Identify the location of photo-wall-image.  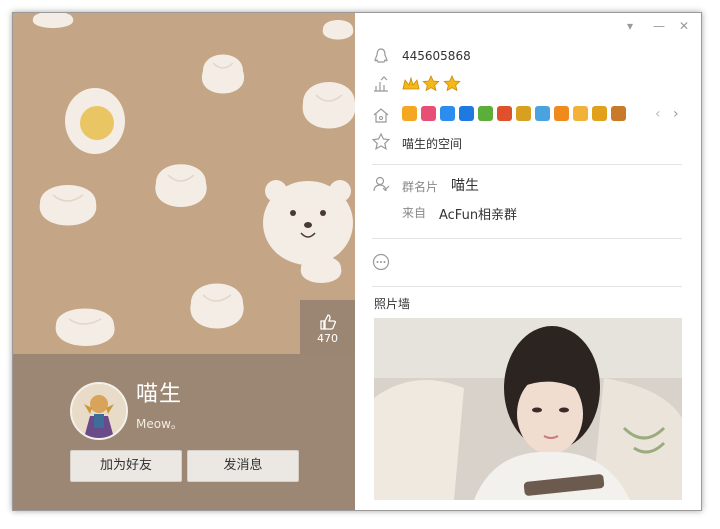
(528, 409).